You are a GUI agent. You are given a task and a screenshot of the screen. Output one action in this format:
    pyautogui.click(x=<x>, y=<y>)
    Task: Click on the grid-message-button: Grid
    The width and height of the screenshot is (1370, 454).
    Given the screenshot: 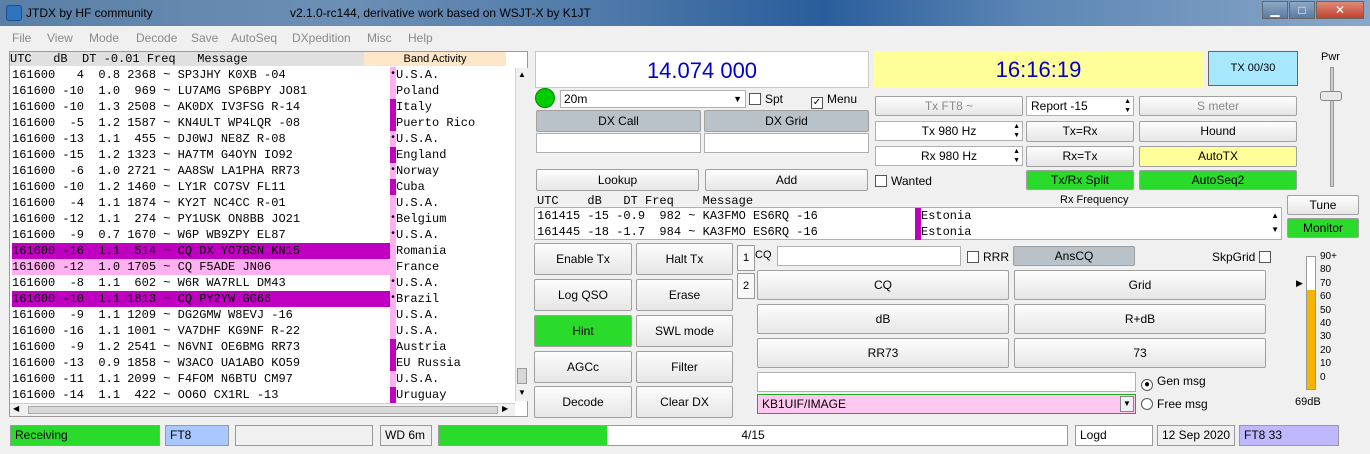 What is the action you would take?
    pyautogui.click(x=1140, y=285)
    